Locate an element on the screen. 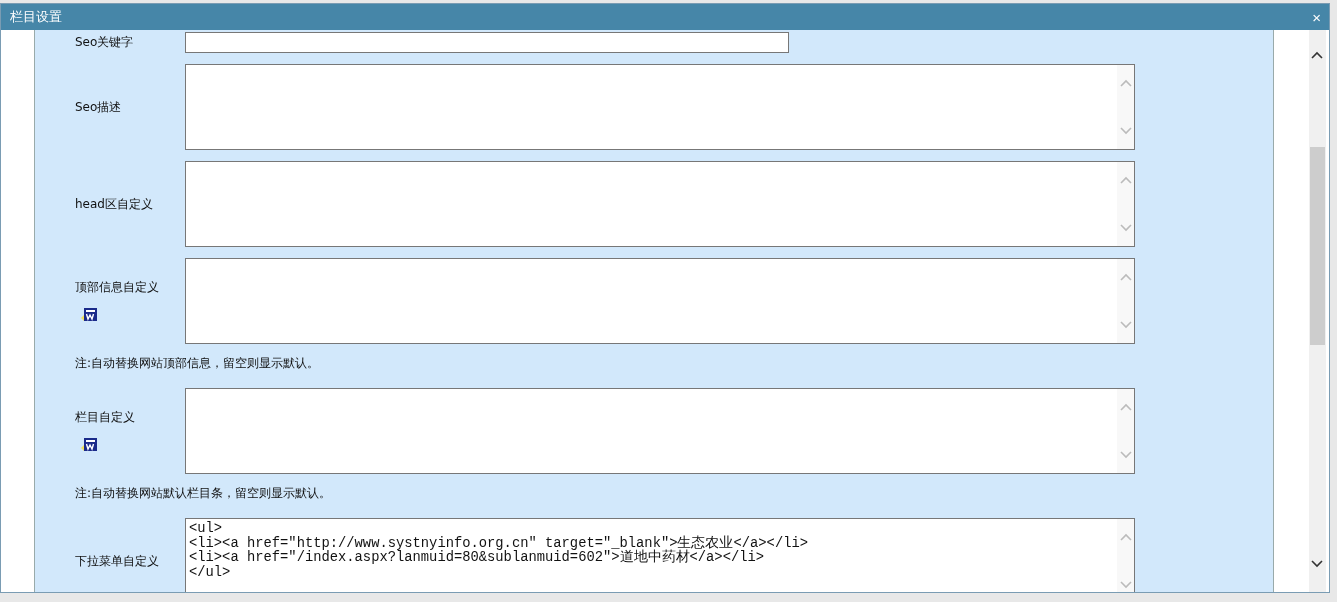 The width and height of the screenshot is (1337, 602). field-label: head区自定义 is located at coordinates (114, 204).